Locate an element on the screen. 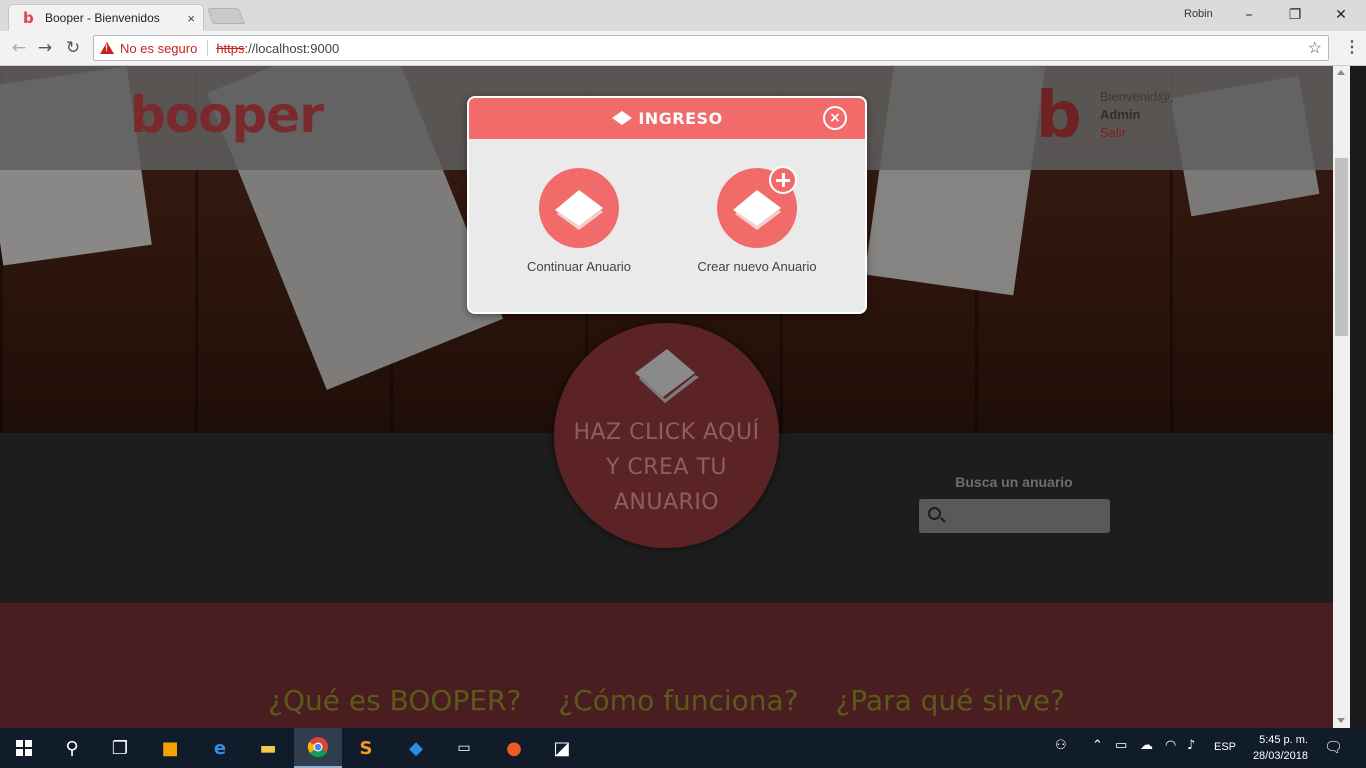 The height and width of the screenshot is (768, 1366). task-view-icon: ❐ is located at coordinates (120, 748).